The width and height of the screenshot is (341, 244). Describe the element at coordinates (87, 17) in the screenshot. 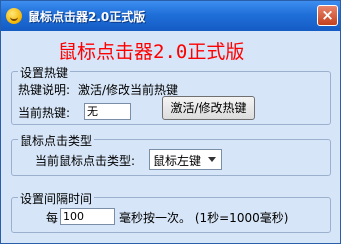

I see `window-title: 鼠标点击器2.0正式版` at that location.